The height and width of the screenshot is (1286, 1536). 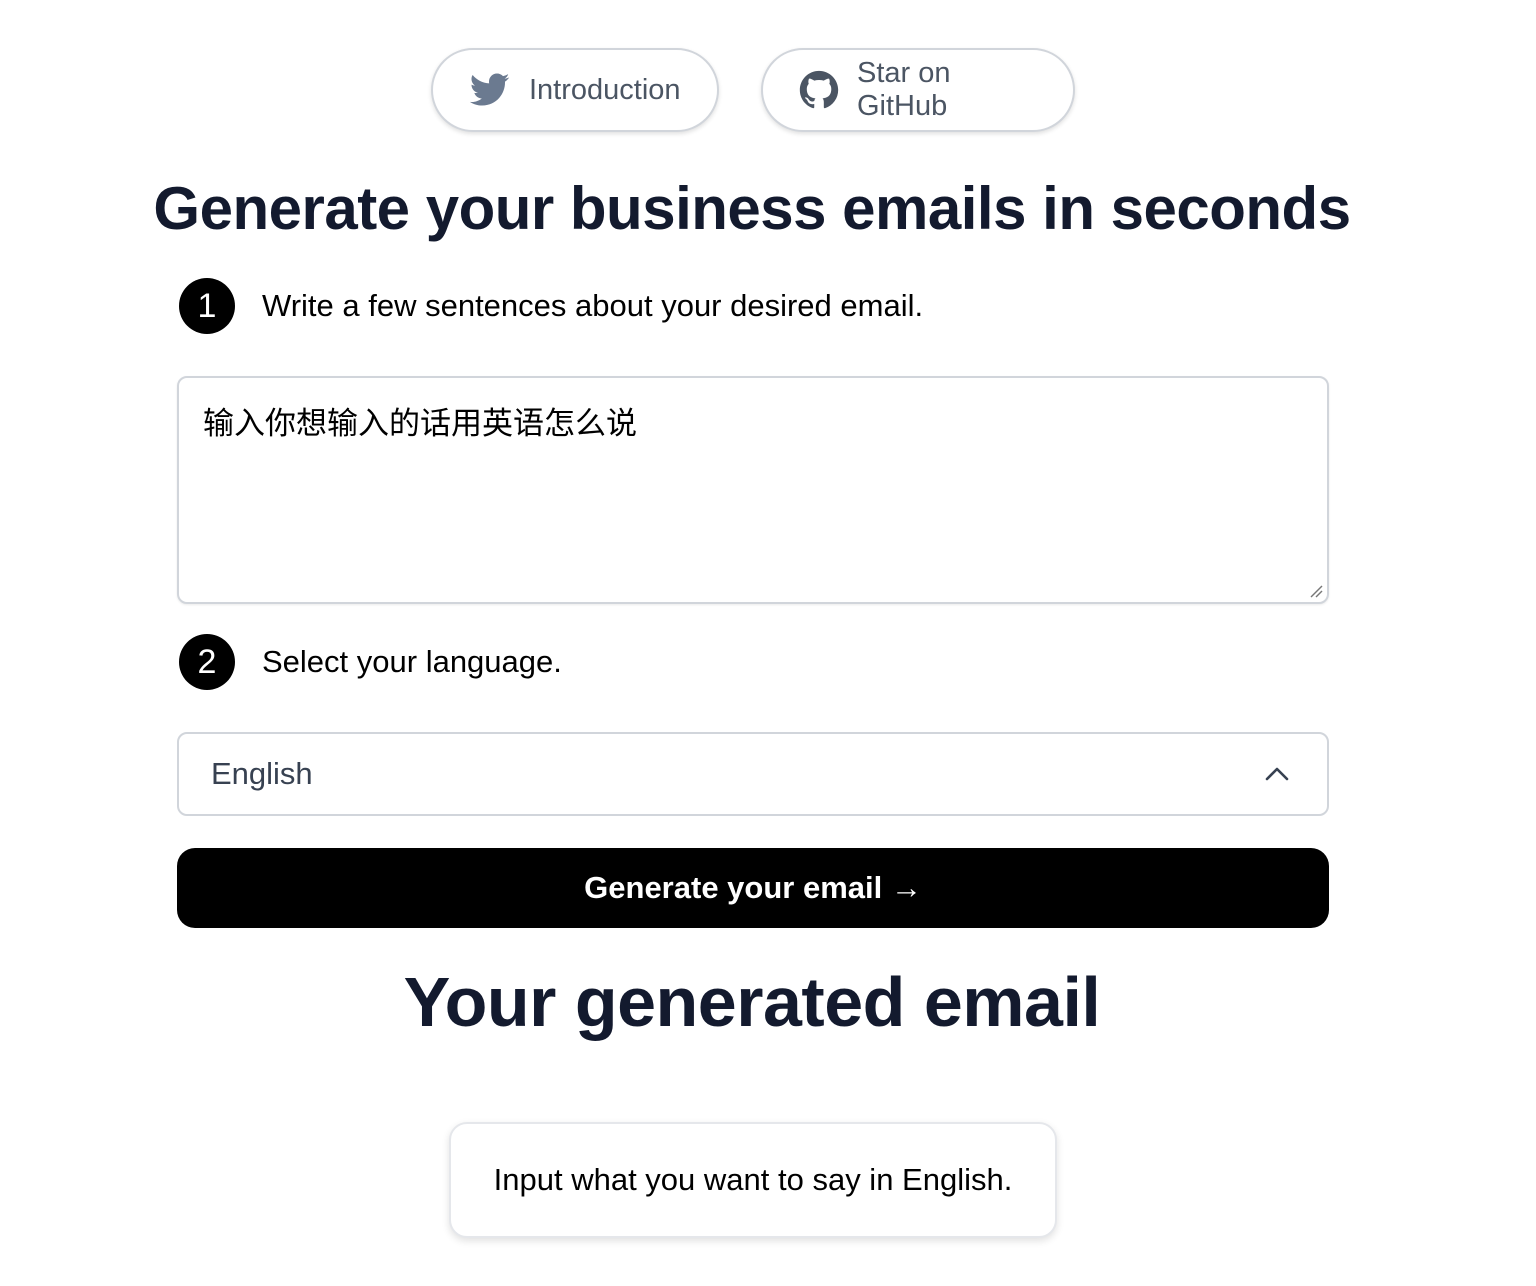 I want to click on star-on-github-button: Star on GitHub, so click(x=918, y=90).